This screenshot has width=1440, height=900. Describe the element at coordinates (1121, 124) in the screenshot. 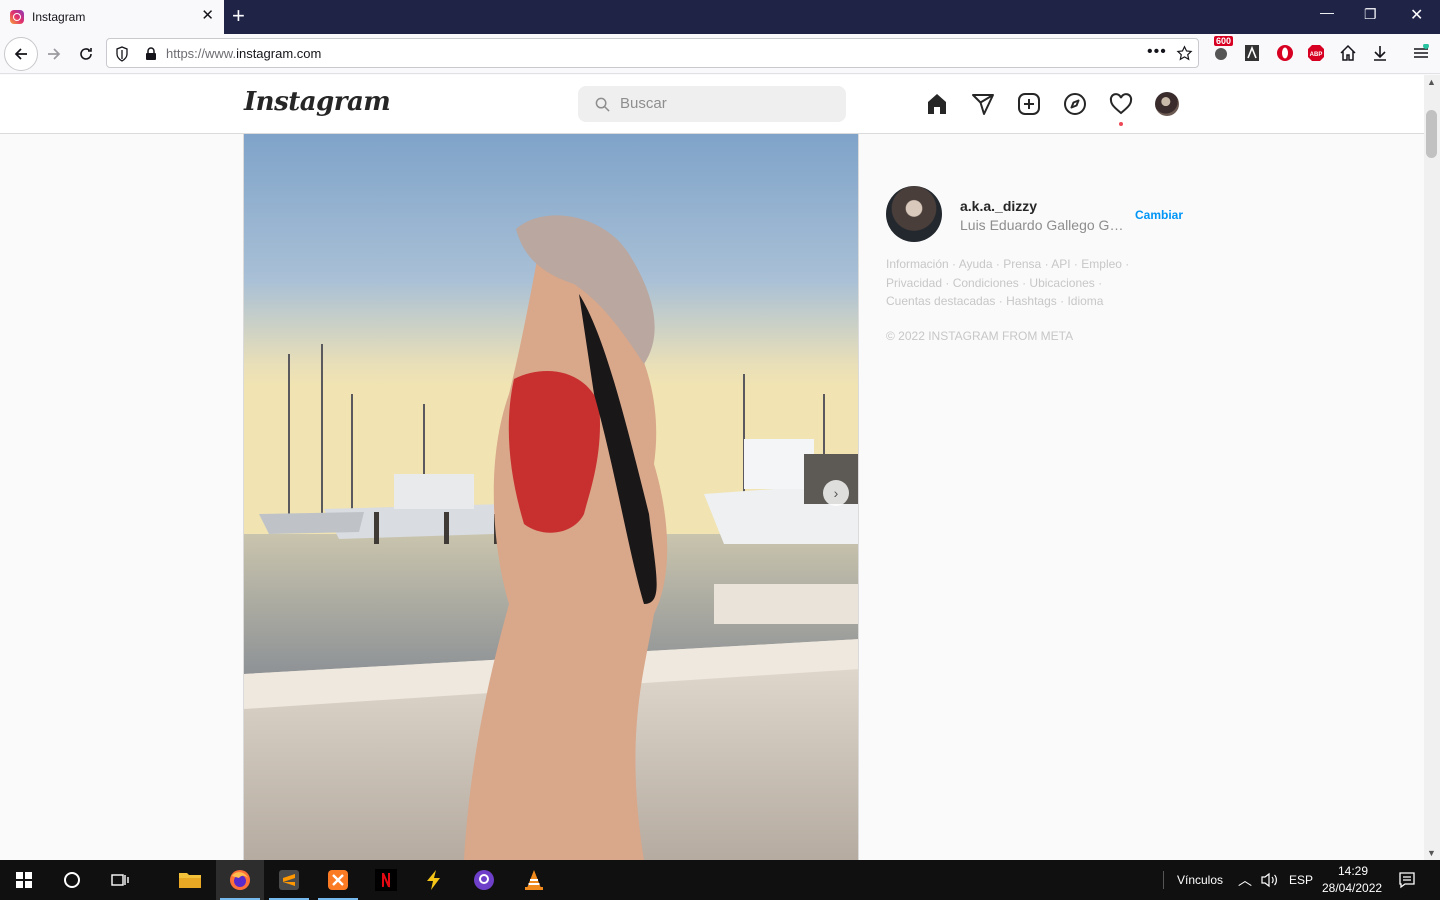

I see `notification-dot` at that location.